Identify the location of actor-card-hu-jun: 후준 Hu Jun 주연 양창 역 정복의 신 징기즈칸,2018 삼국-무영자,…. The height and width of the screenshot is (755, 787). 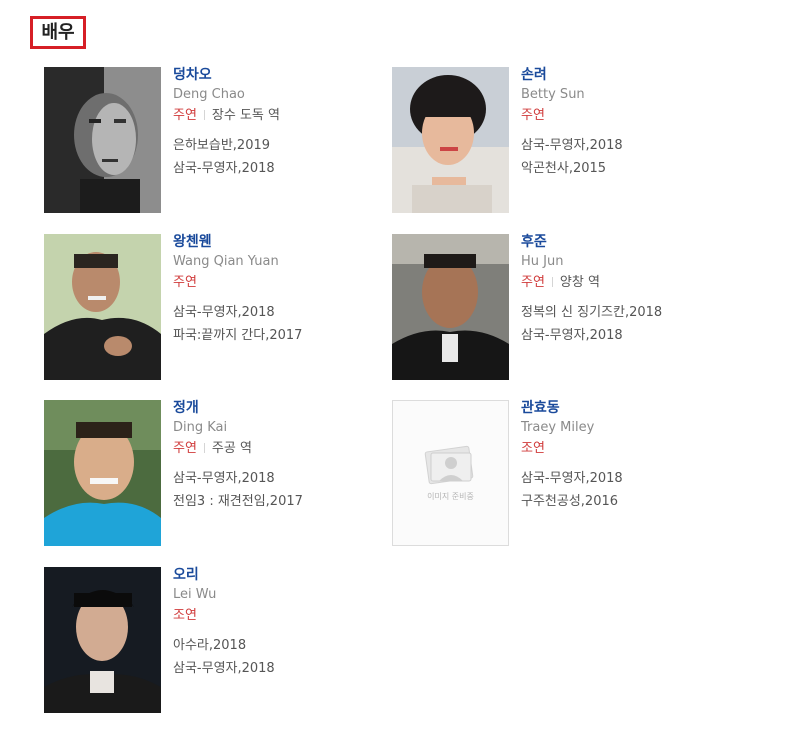
(562, 308).